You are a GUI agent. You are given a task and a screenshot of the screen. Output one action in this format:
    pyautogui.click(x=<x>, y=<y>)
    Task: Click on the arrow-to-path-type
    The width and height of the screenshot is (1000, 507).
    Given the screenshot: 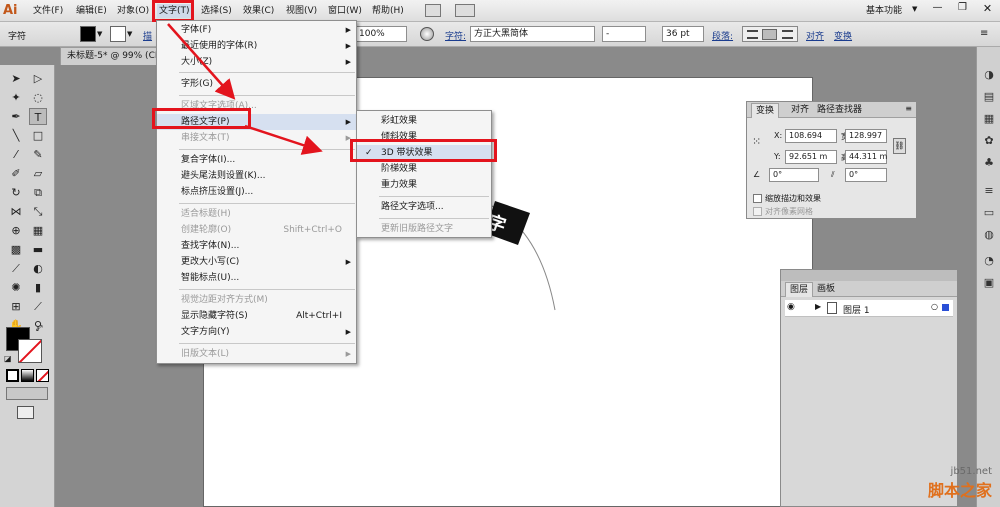 What is the action you would take?
    pyautogui.click(x=201, y=61)
    